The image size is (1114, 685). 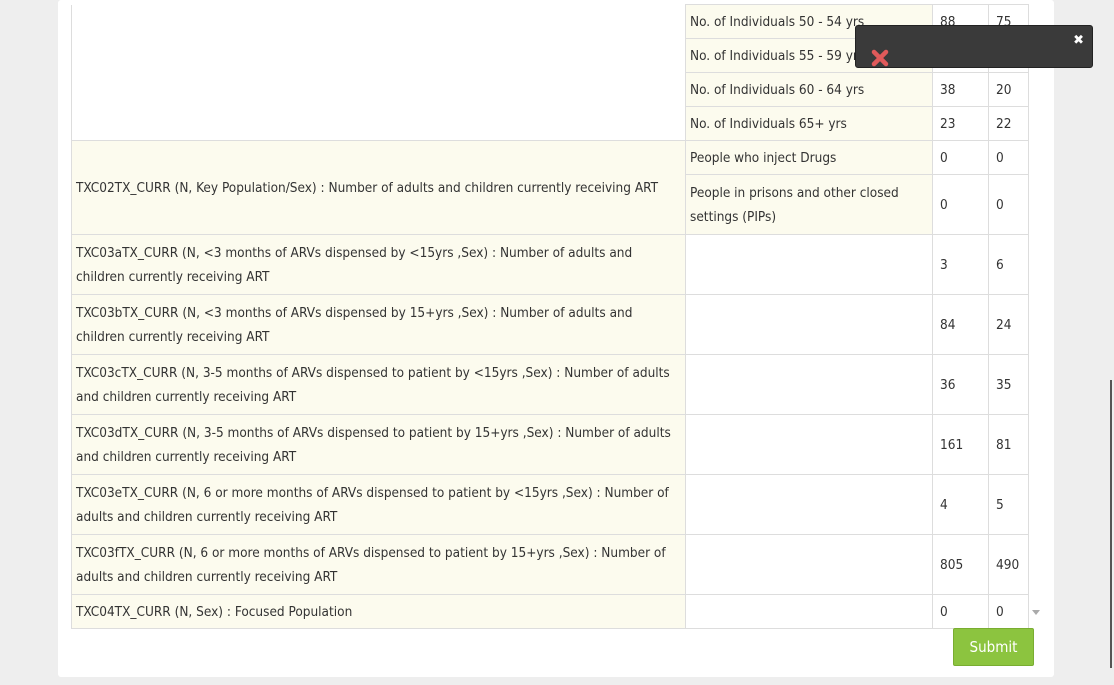 What do you see at coordinates (960, 89) in the screenshot?
I see `value-cell: 38` at bounding box center [960, 89].